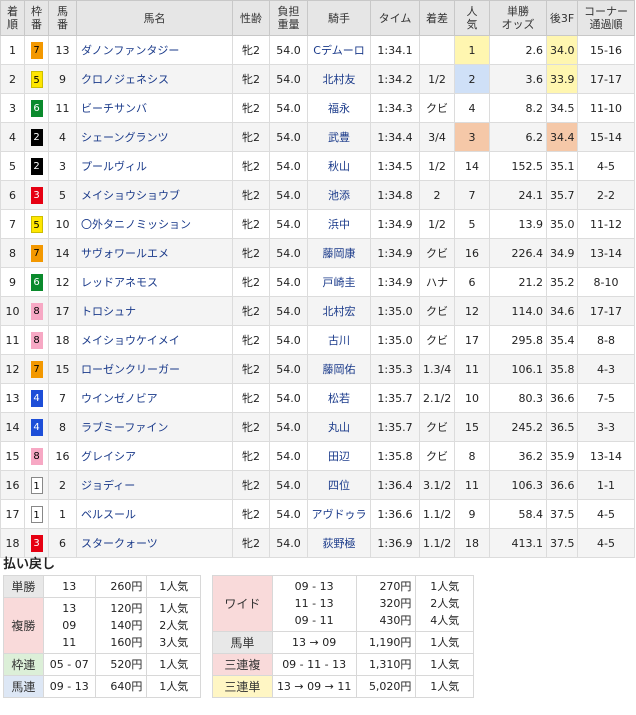  I want to click on cell-name: ベルスール, so click(154, 514).